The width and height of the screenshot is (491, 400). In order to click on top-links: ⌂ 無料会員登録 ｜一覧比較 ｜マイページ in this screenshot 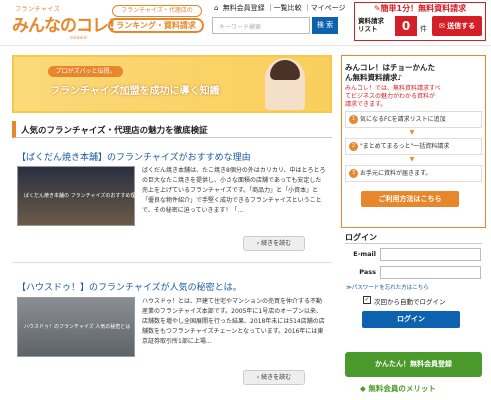, I will do `click(280, 8)`.